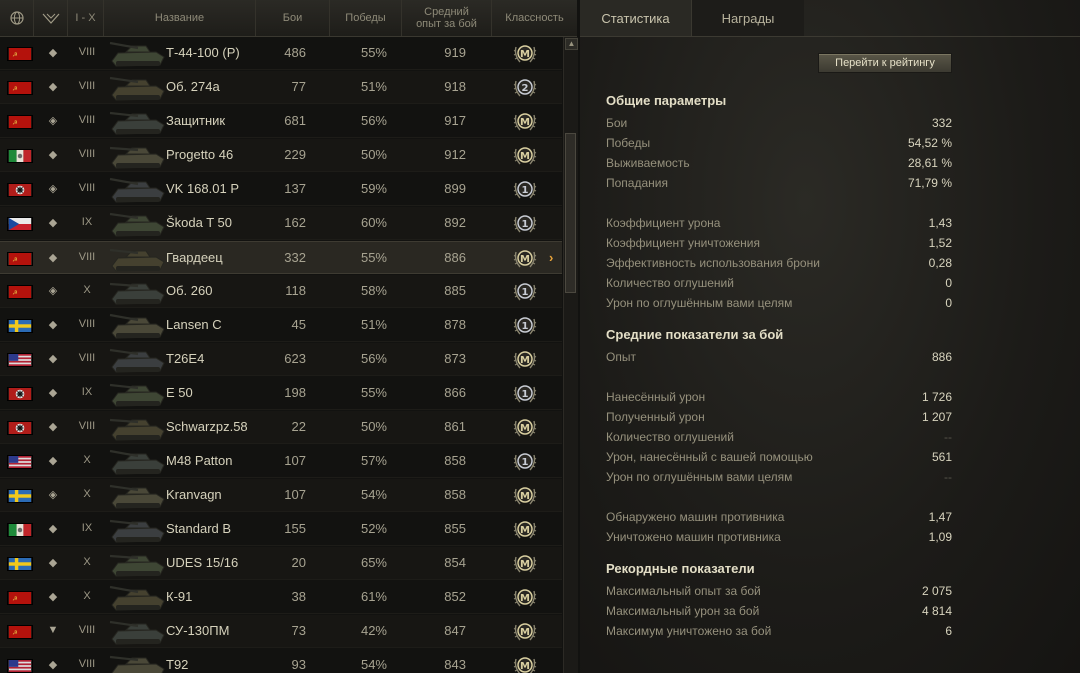  What do you see at coordinates (298, 86) in the screenshot?
I see `battles-cell: 77` at bounding box center [298, 86].